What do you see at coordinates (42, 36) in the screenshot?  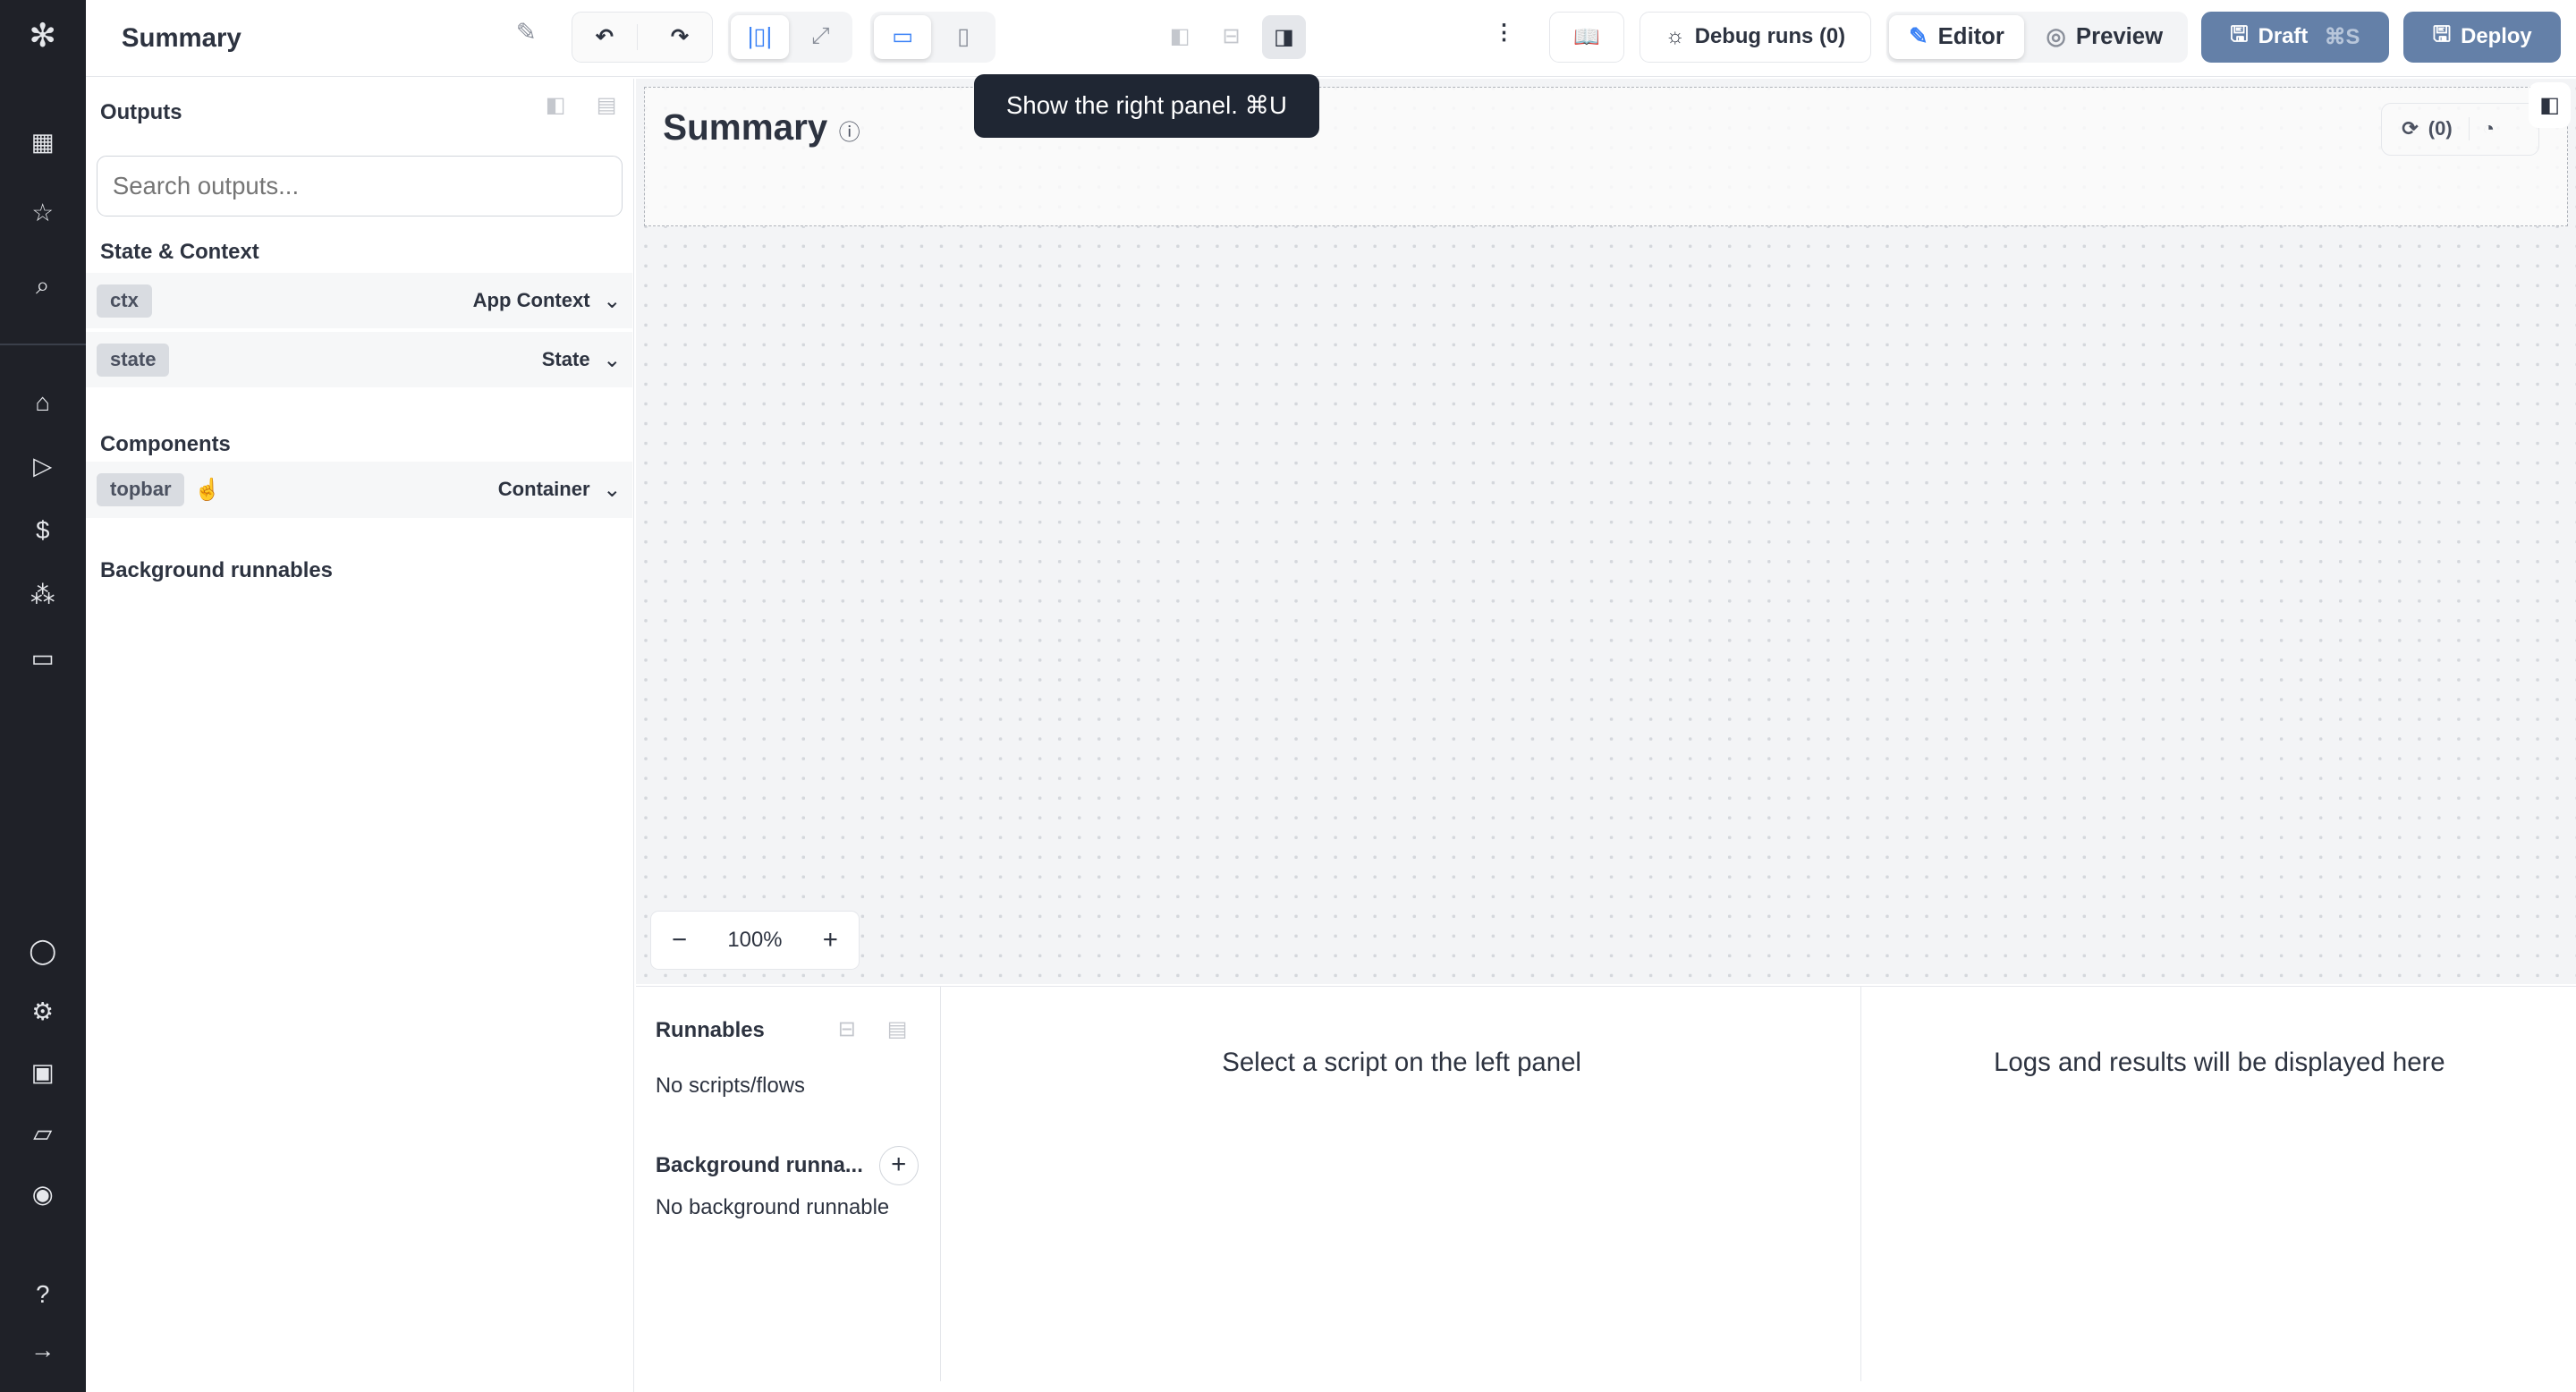 I see `logo-icon: ✻` at bounding box center [42, 36].